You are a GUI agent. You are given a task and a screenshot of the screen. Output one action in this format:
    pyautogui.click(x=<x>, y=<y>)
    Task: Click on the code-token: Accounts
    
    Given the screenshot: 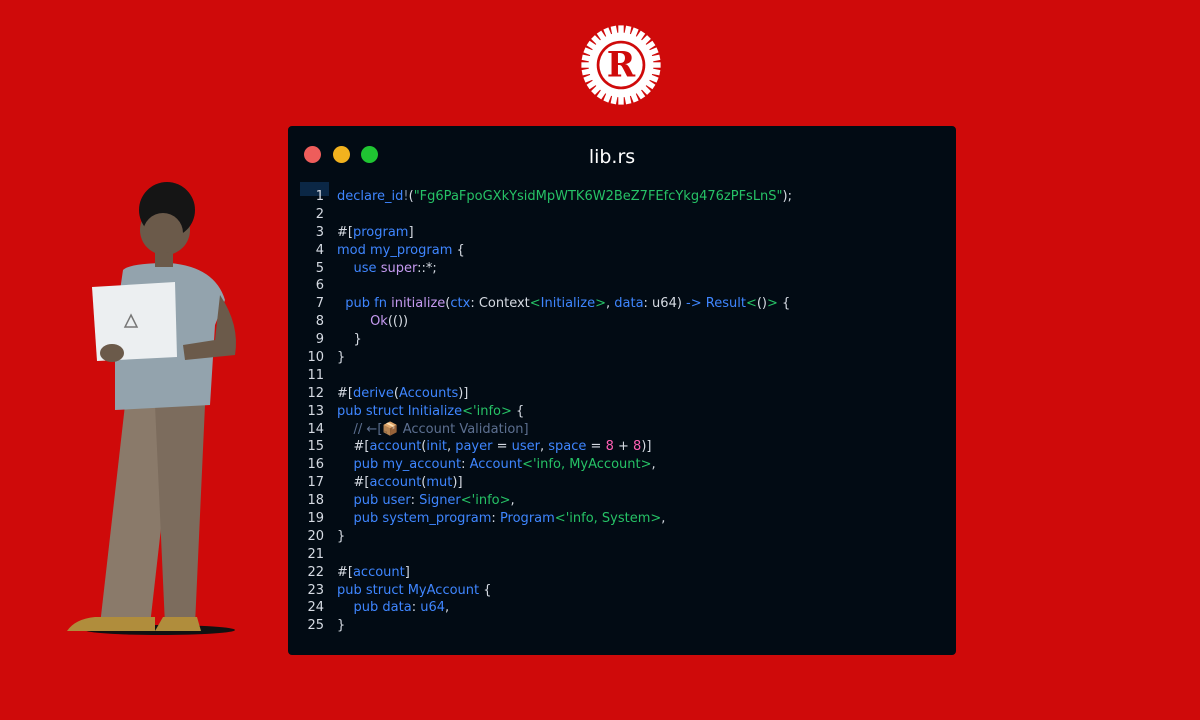 What is the action you would take?
    pyautogui.click(x=428, y=393)
    